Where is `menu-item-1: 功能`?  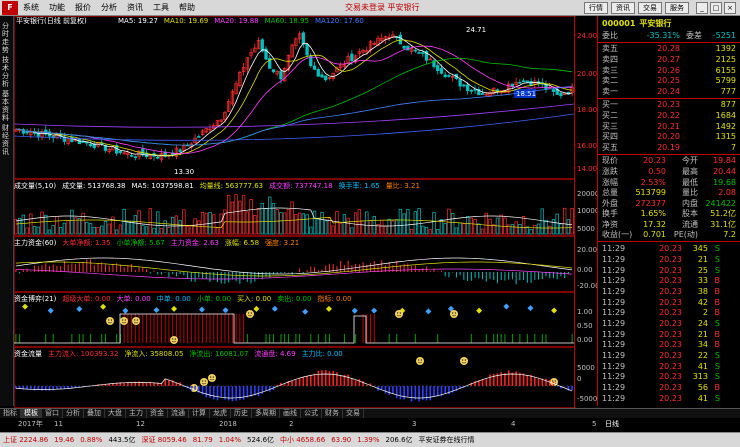 menu-item-1: 功能 is located at coordinates (57, 7).